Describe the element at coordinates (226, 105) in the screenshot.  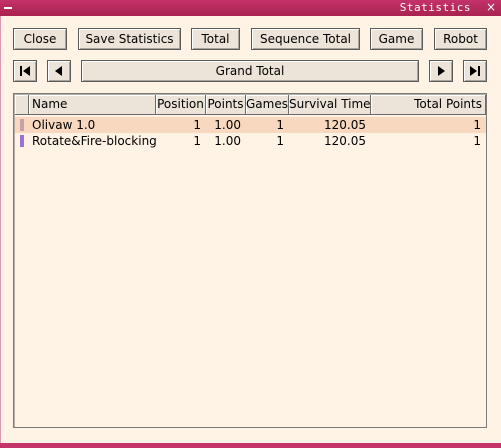
I see `column-header-points: Points` at that location.